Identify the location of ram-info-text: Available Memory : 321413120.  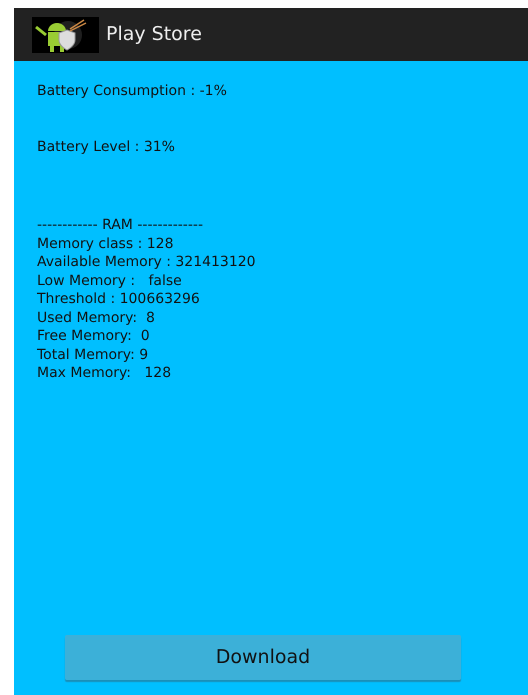
(146, 262).